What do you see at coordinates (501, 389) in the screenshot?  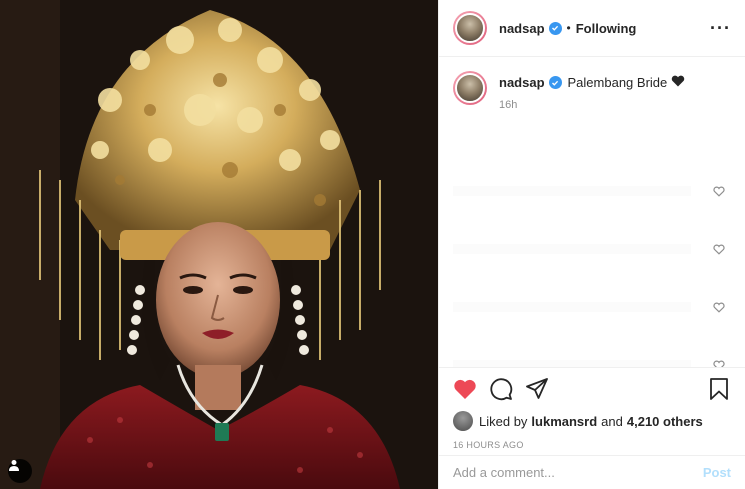 I see `comment-icon` at bounding box center [501, 389].